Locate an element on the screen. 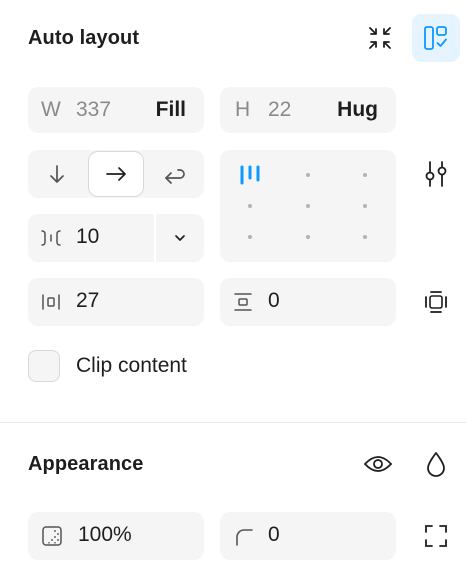 The width and height of the screenshot is (466, 572). gap-dropdown-button is located at coordinates (180, 238).